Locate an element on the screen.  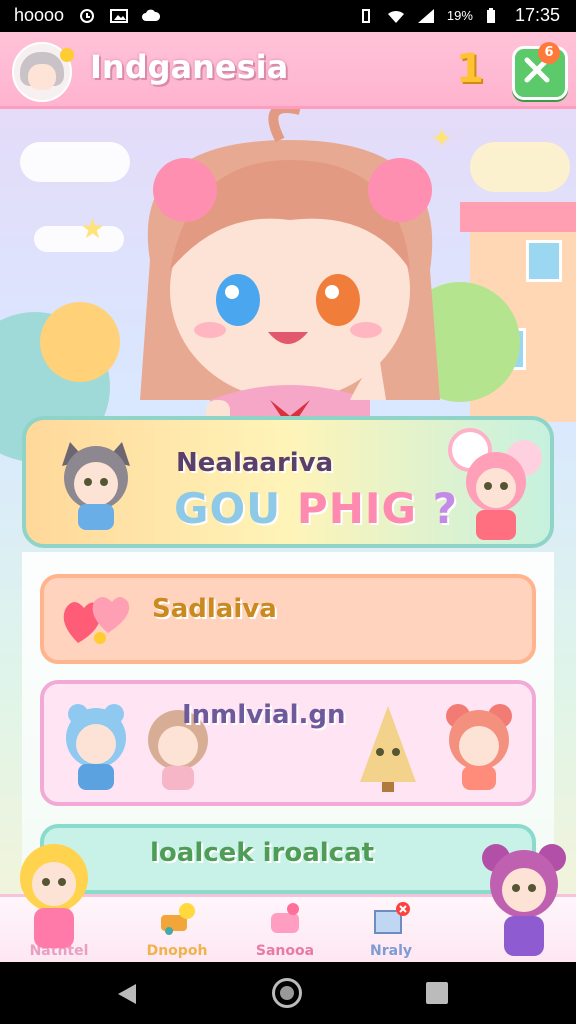
box-icon is located at coordinates (392, 918).